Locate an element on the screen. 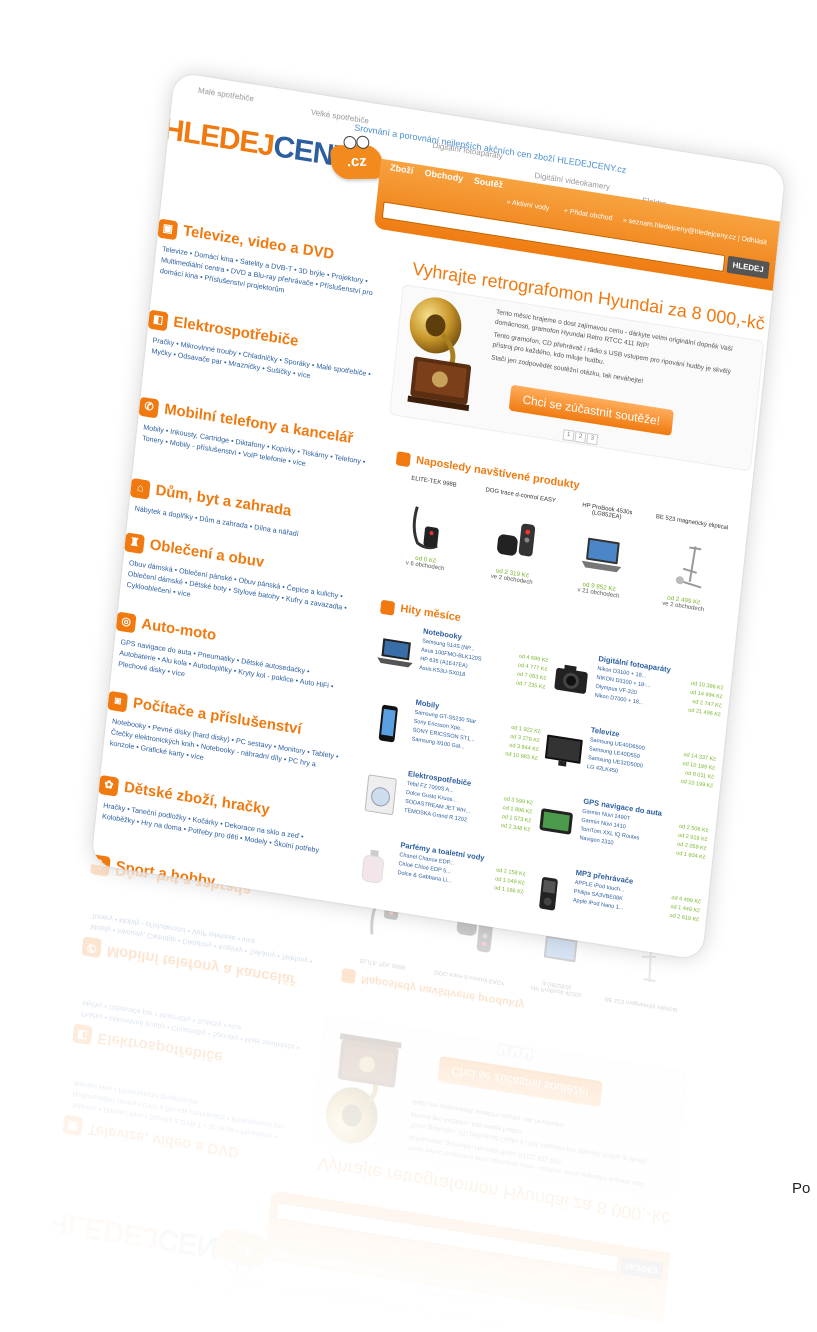  side-label: reklama is located at coordinates (163, 91).